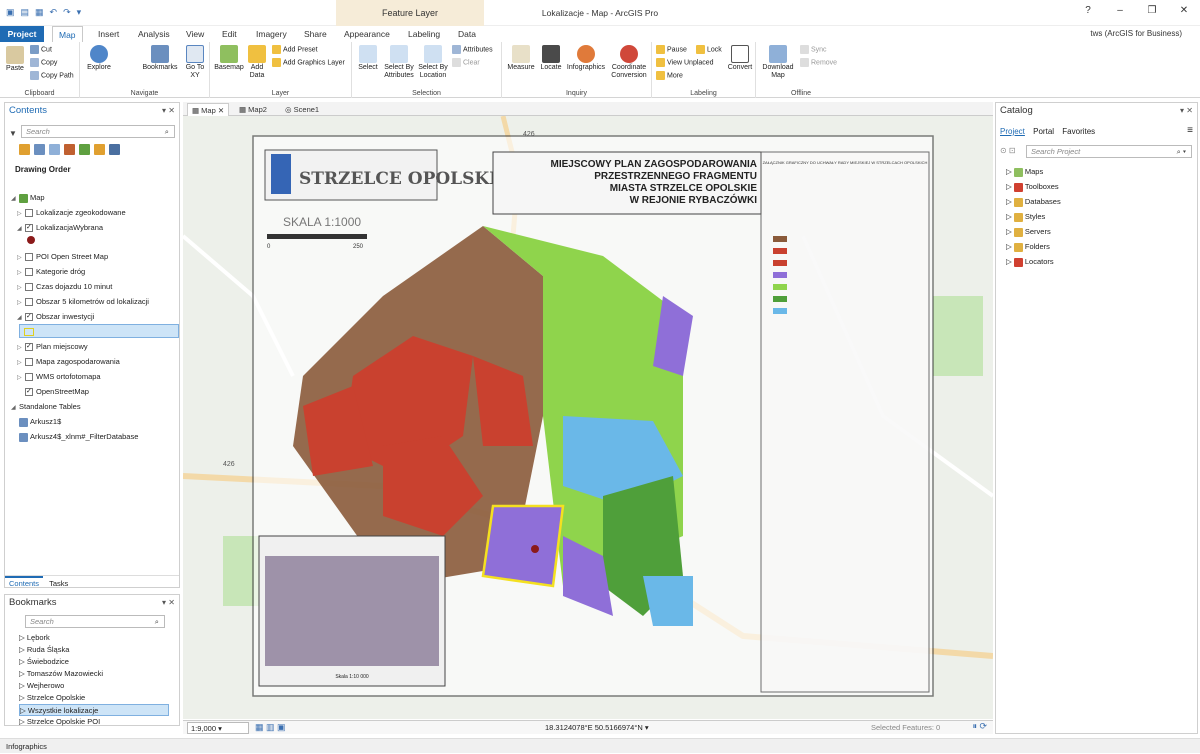  What do you see at coordinates (67, 34) in the screenshot?
I see `tab-map: Map` at bounding box center [67, 34].